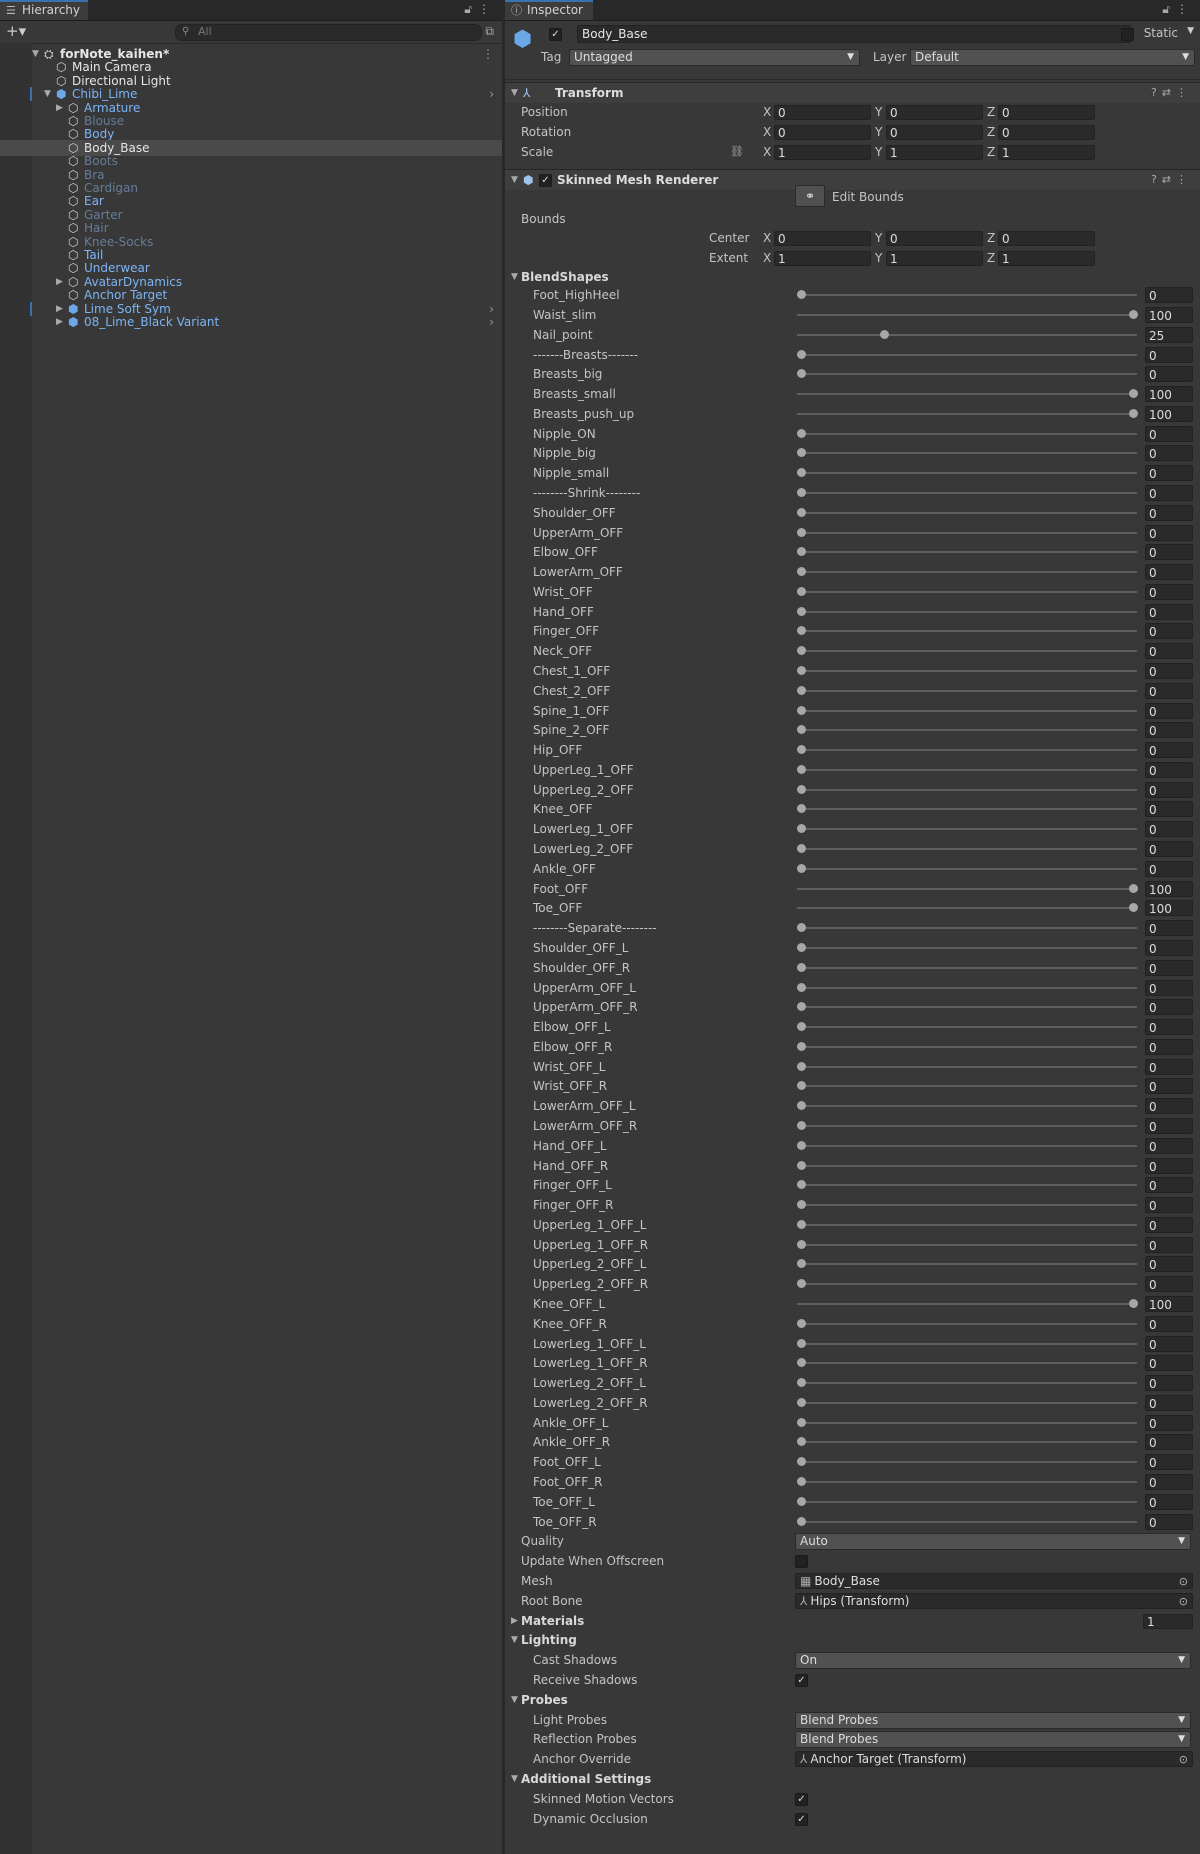 This screenshot has width=1200, height=1854. Describe the element at coordinates (549, 10) in the screenshot. I see `inspector-tab: ⓘ Inspector` at that location.